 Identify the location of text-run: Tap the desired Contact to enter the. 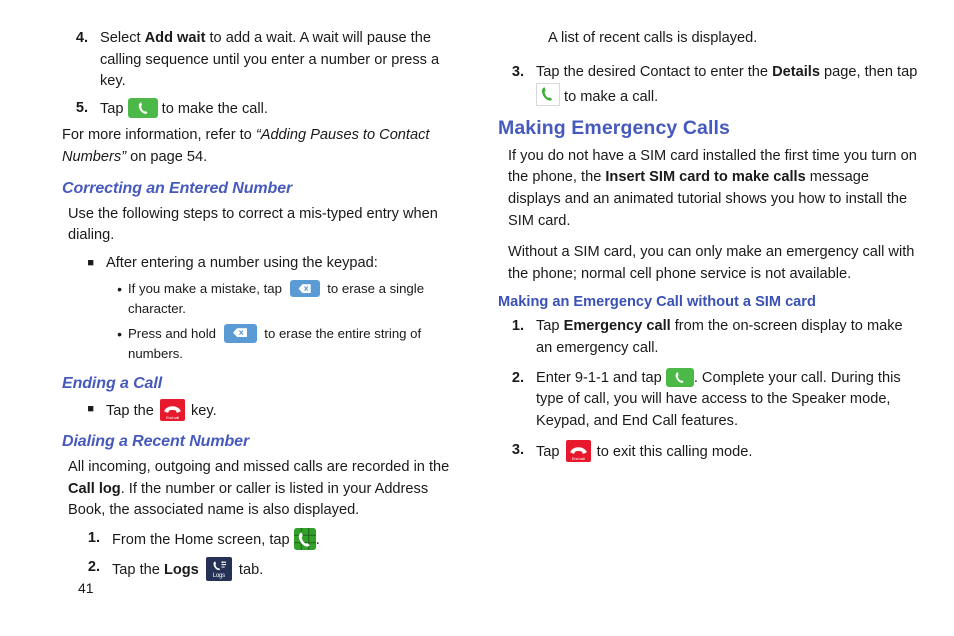
(654, 71).